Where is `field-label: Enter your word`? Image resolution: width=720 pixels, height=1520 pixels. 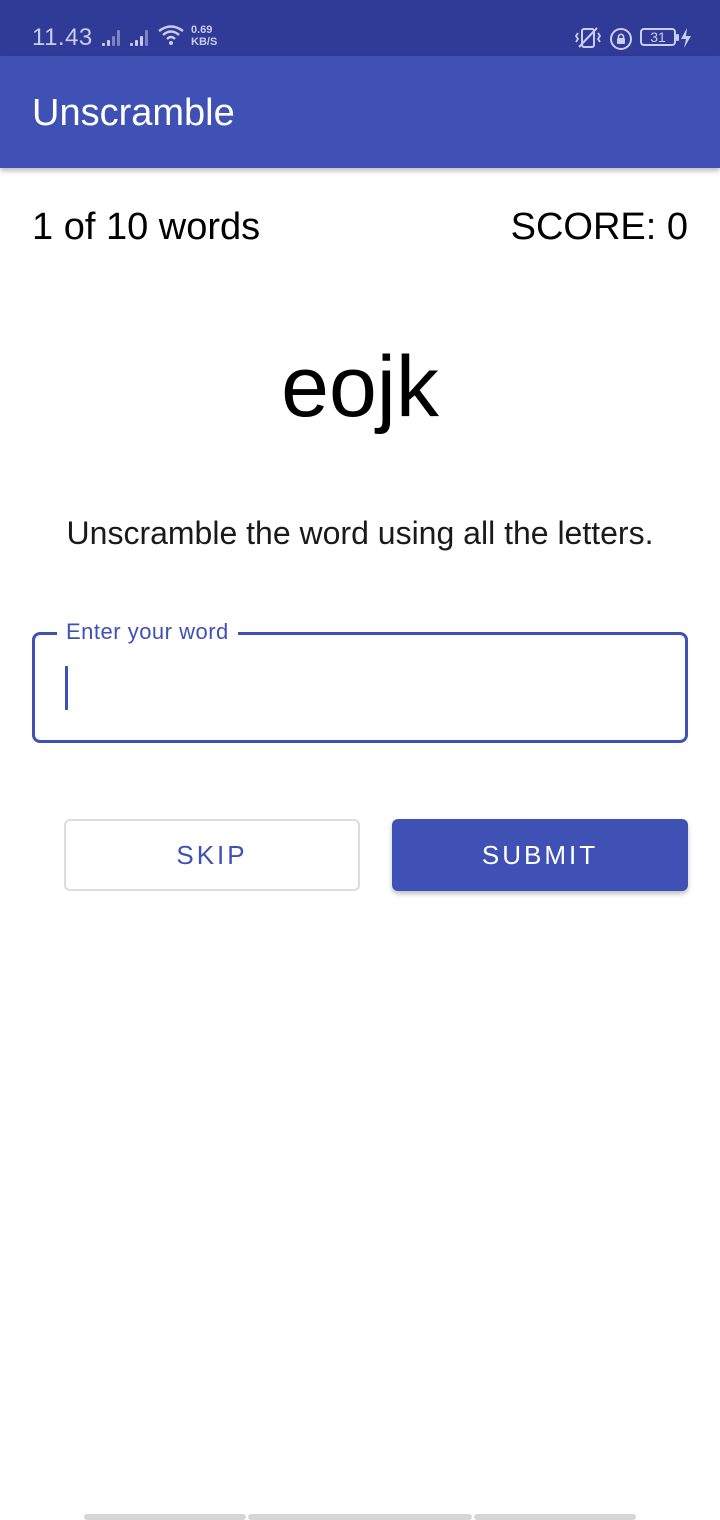
field-label: Enter your word is located at coordinates (147, 632).